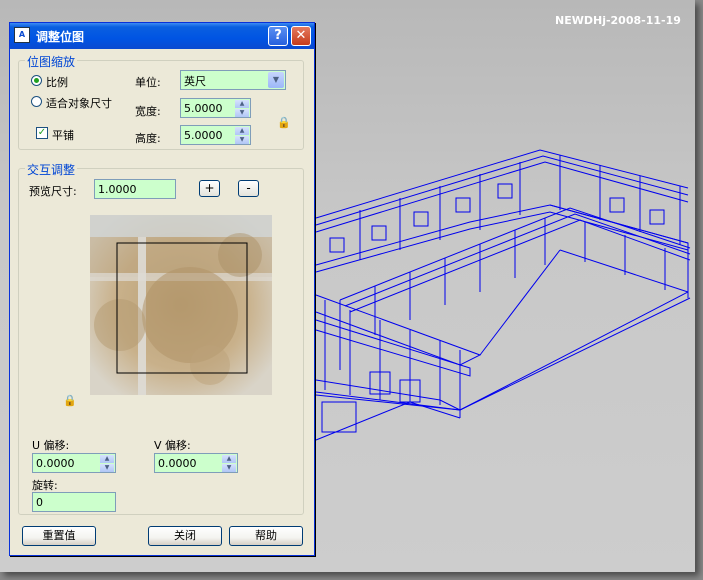 The image size is (703, 580). Describe the element at coordinates (22, 35) in the screenshot. I see `app-icon: A` at that location.